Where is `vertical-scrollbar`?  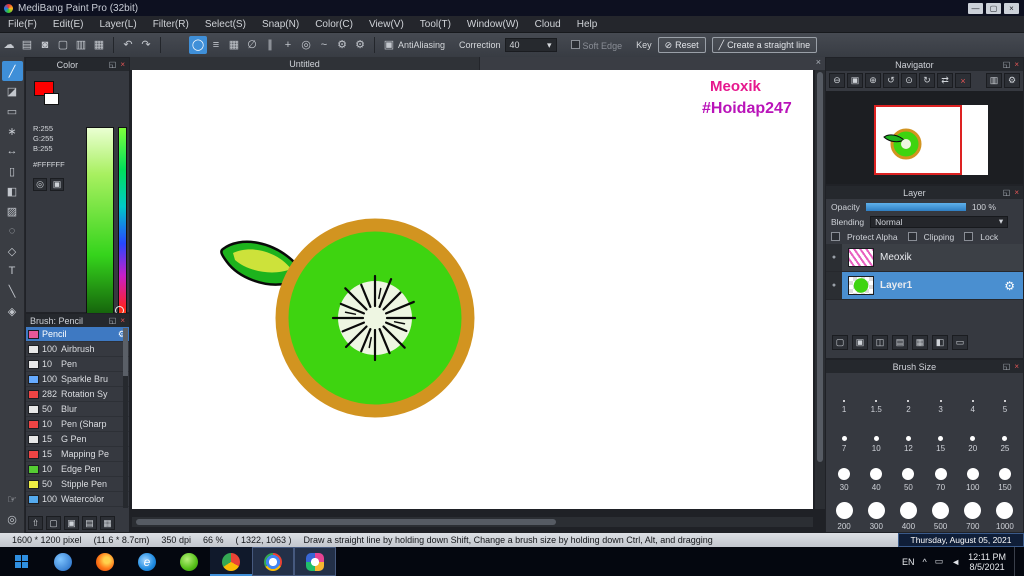
vertical-scrollbar is located at coordinates (820, 289).